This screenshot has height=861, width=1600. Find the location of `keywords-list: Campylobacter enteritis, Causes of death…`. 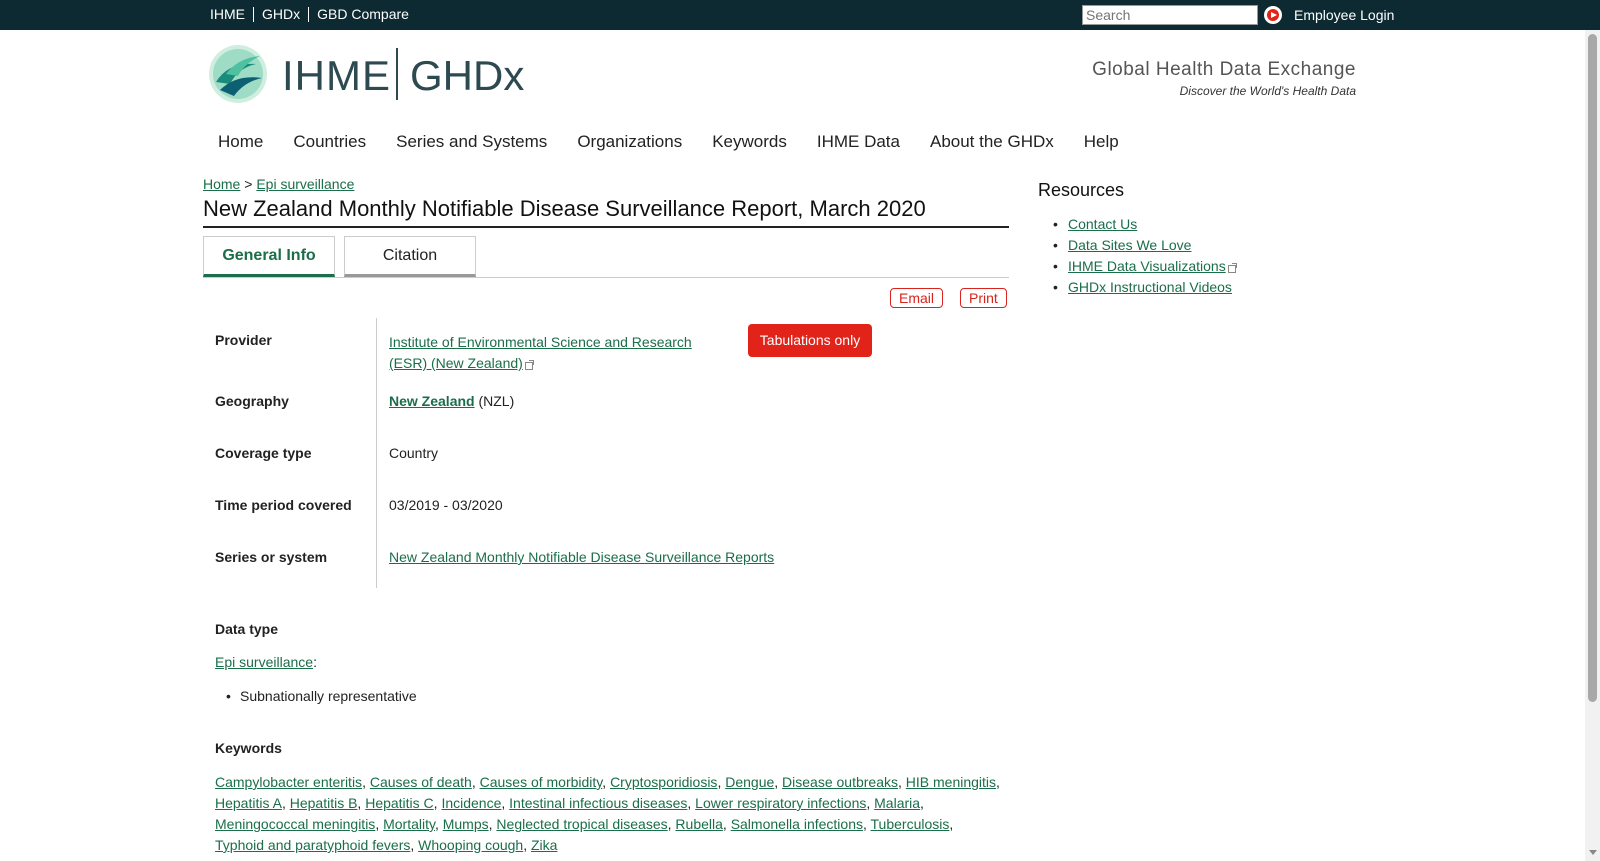

keywords-list: Campylobacter enteritis, Causes of death… is located at coordinates (607, 813).